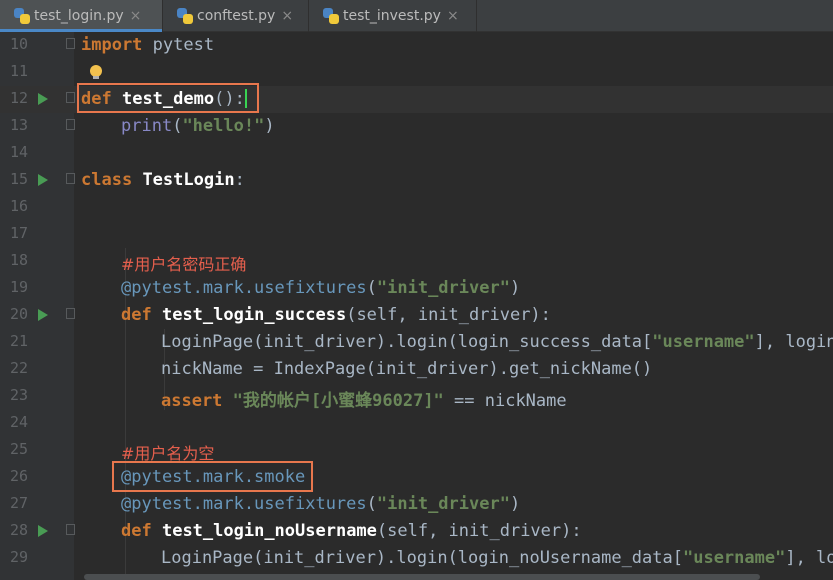 This screenshot has width=833, height=580. Describe the element at coordinates (416, 153) in the screenshot. I see `code-line: 14` at that location.